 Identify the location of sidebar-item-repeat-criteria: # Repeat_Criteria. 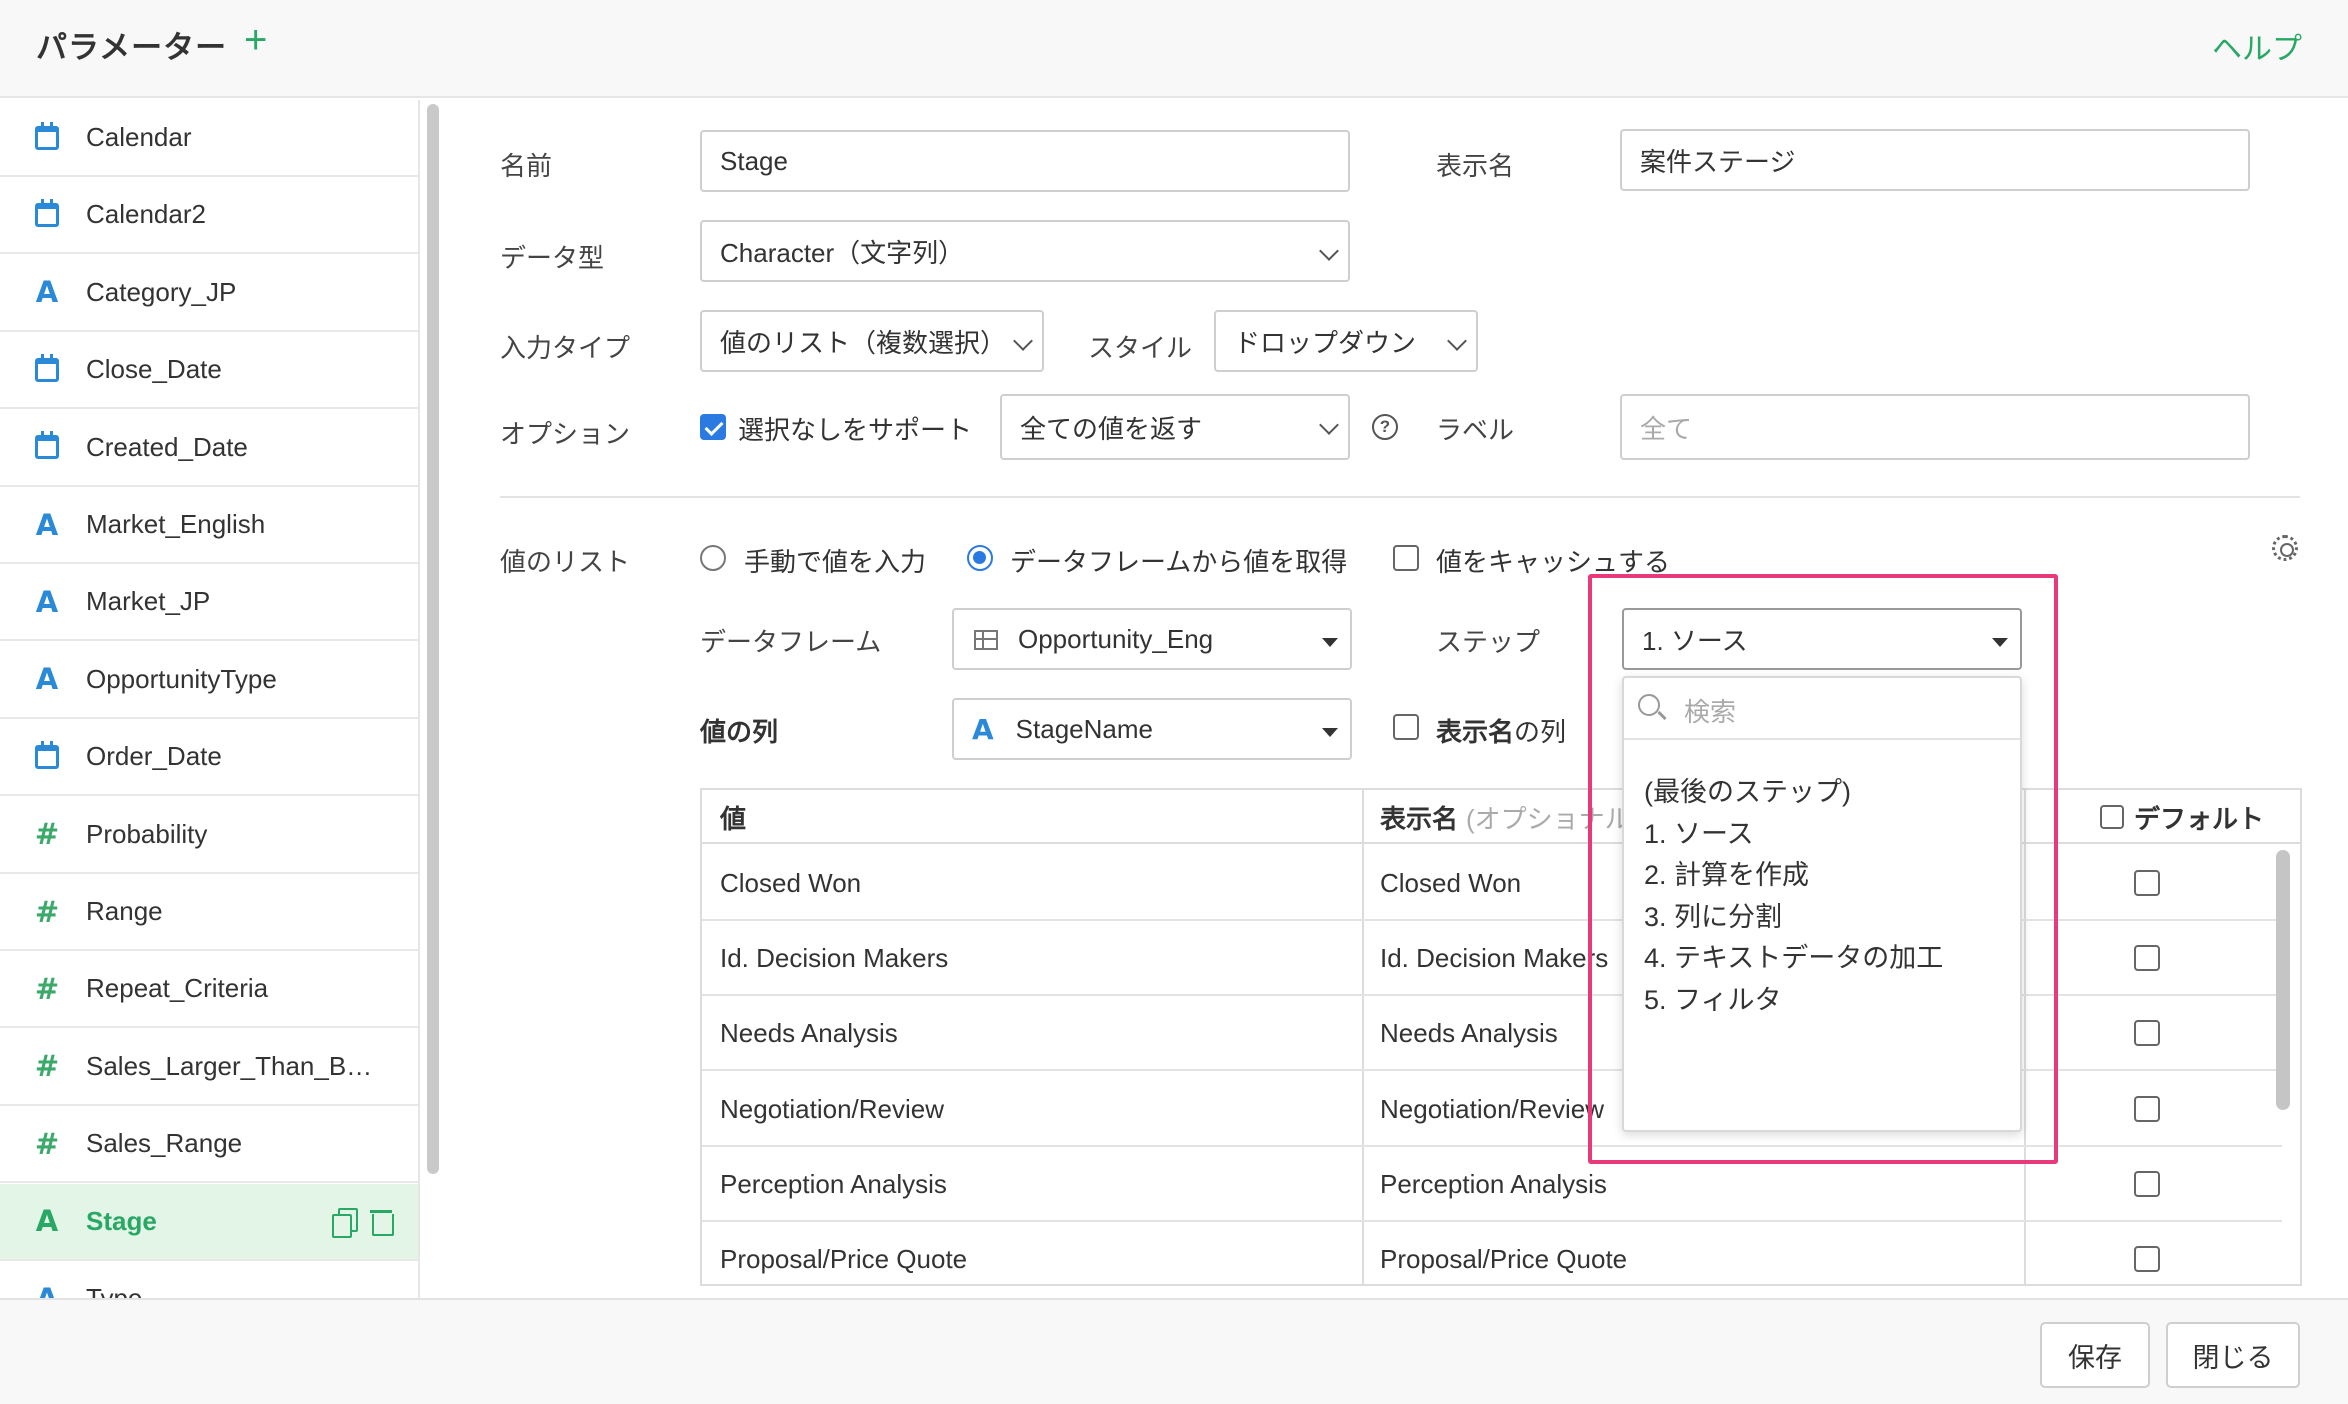
(209, 990).